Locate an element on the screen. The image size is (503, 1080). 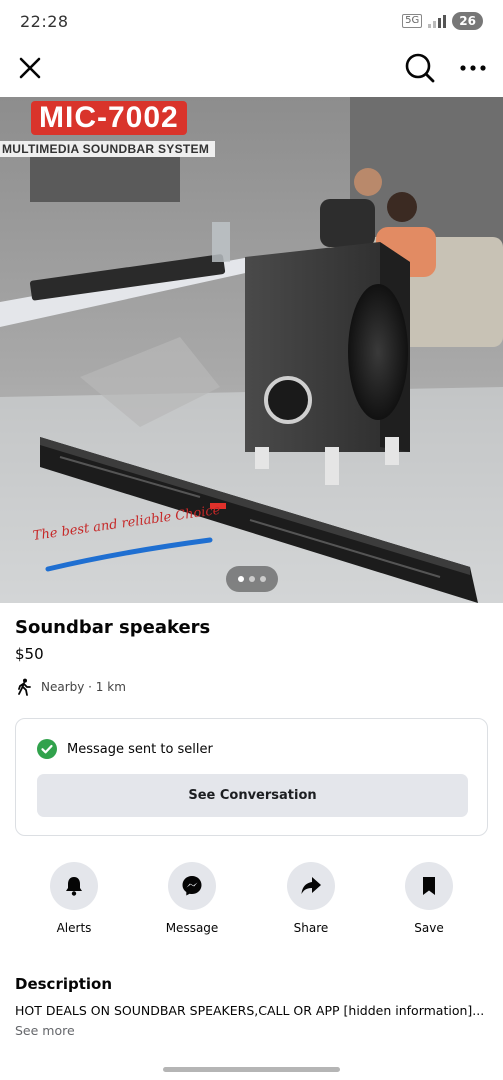
home-indicator is located at coordinates (251, 1069).